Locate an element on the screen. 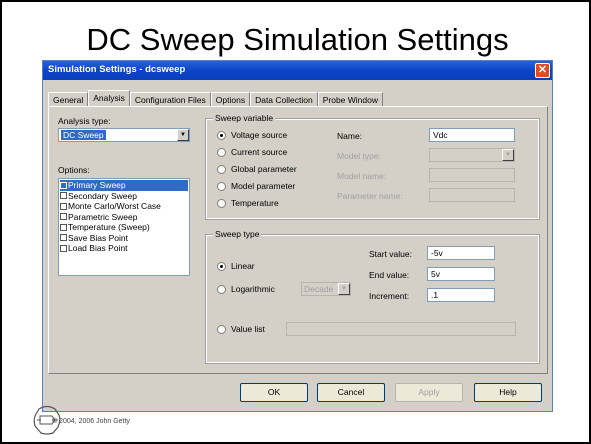 This screenshot has width=591, height=444. option-primary-sweep: Primary Sweep is located at coordinates (124, 185).